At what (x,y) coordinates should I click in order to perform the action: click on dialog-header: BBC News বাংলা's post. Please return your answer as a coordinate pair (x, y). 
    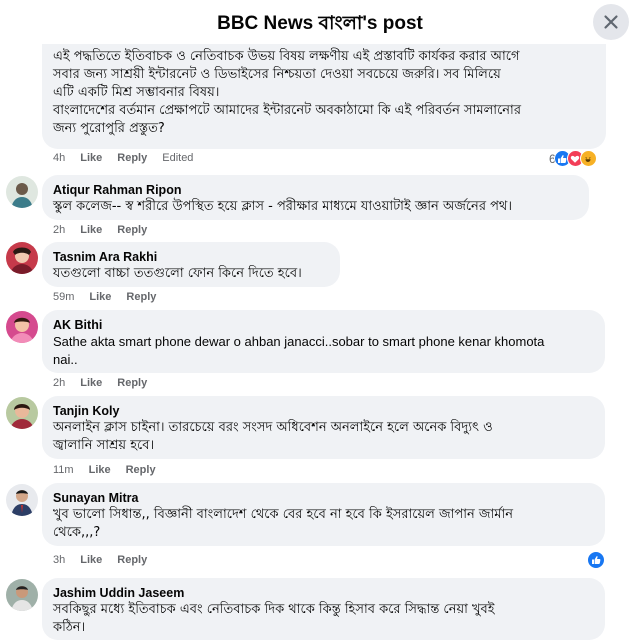
    Looking at the image, I should click on (320, 22).